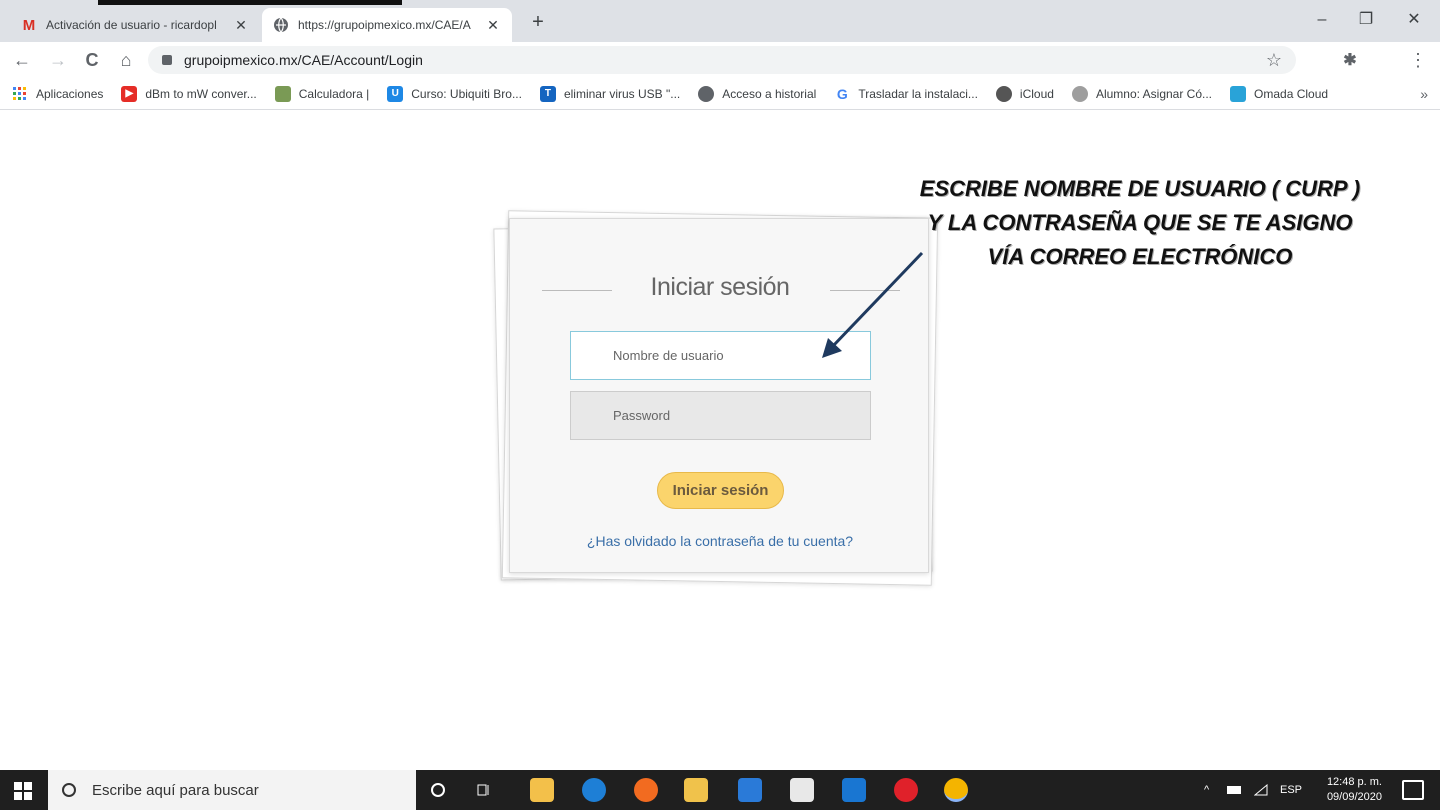  I want to click on login-heading: Iniciar sesión, so click(720, 287).